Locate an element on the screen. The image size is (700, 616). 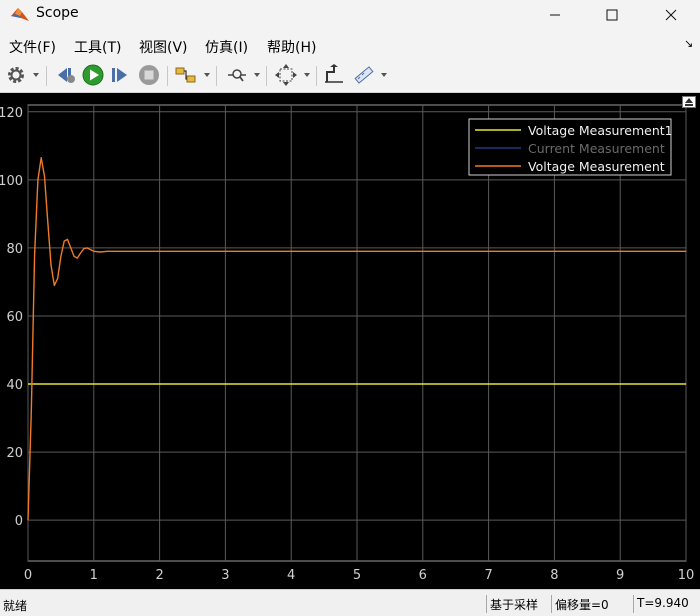
toolbar is located at coordinates (350, 76).